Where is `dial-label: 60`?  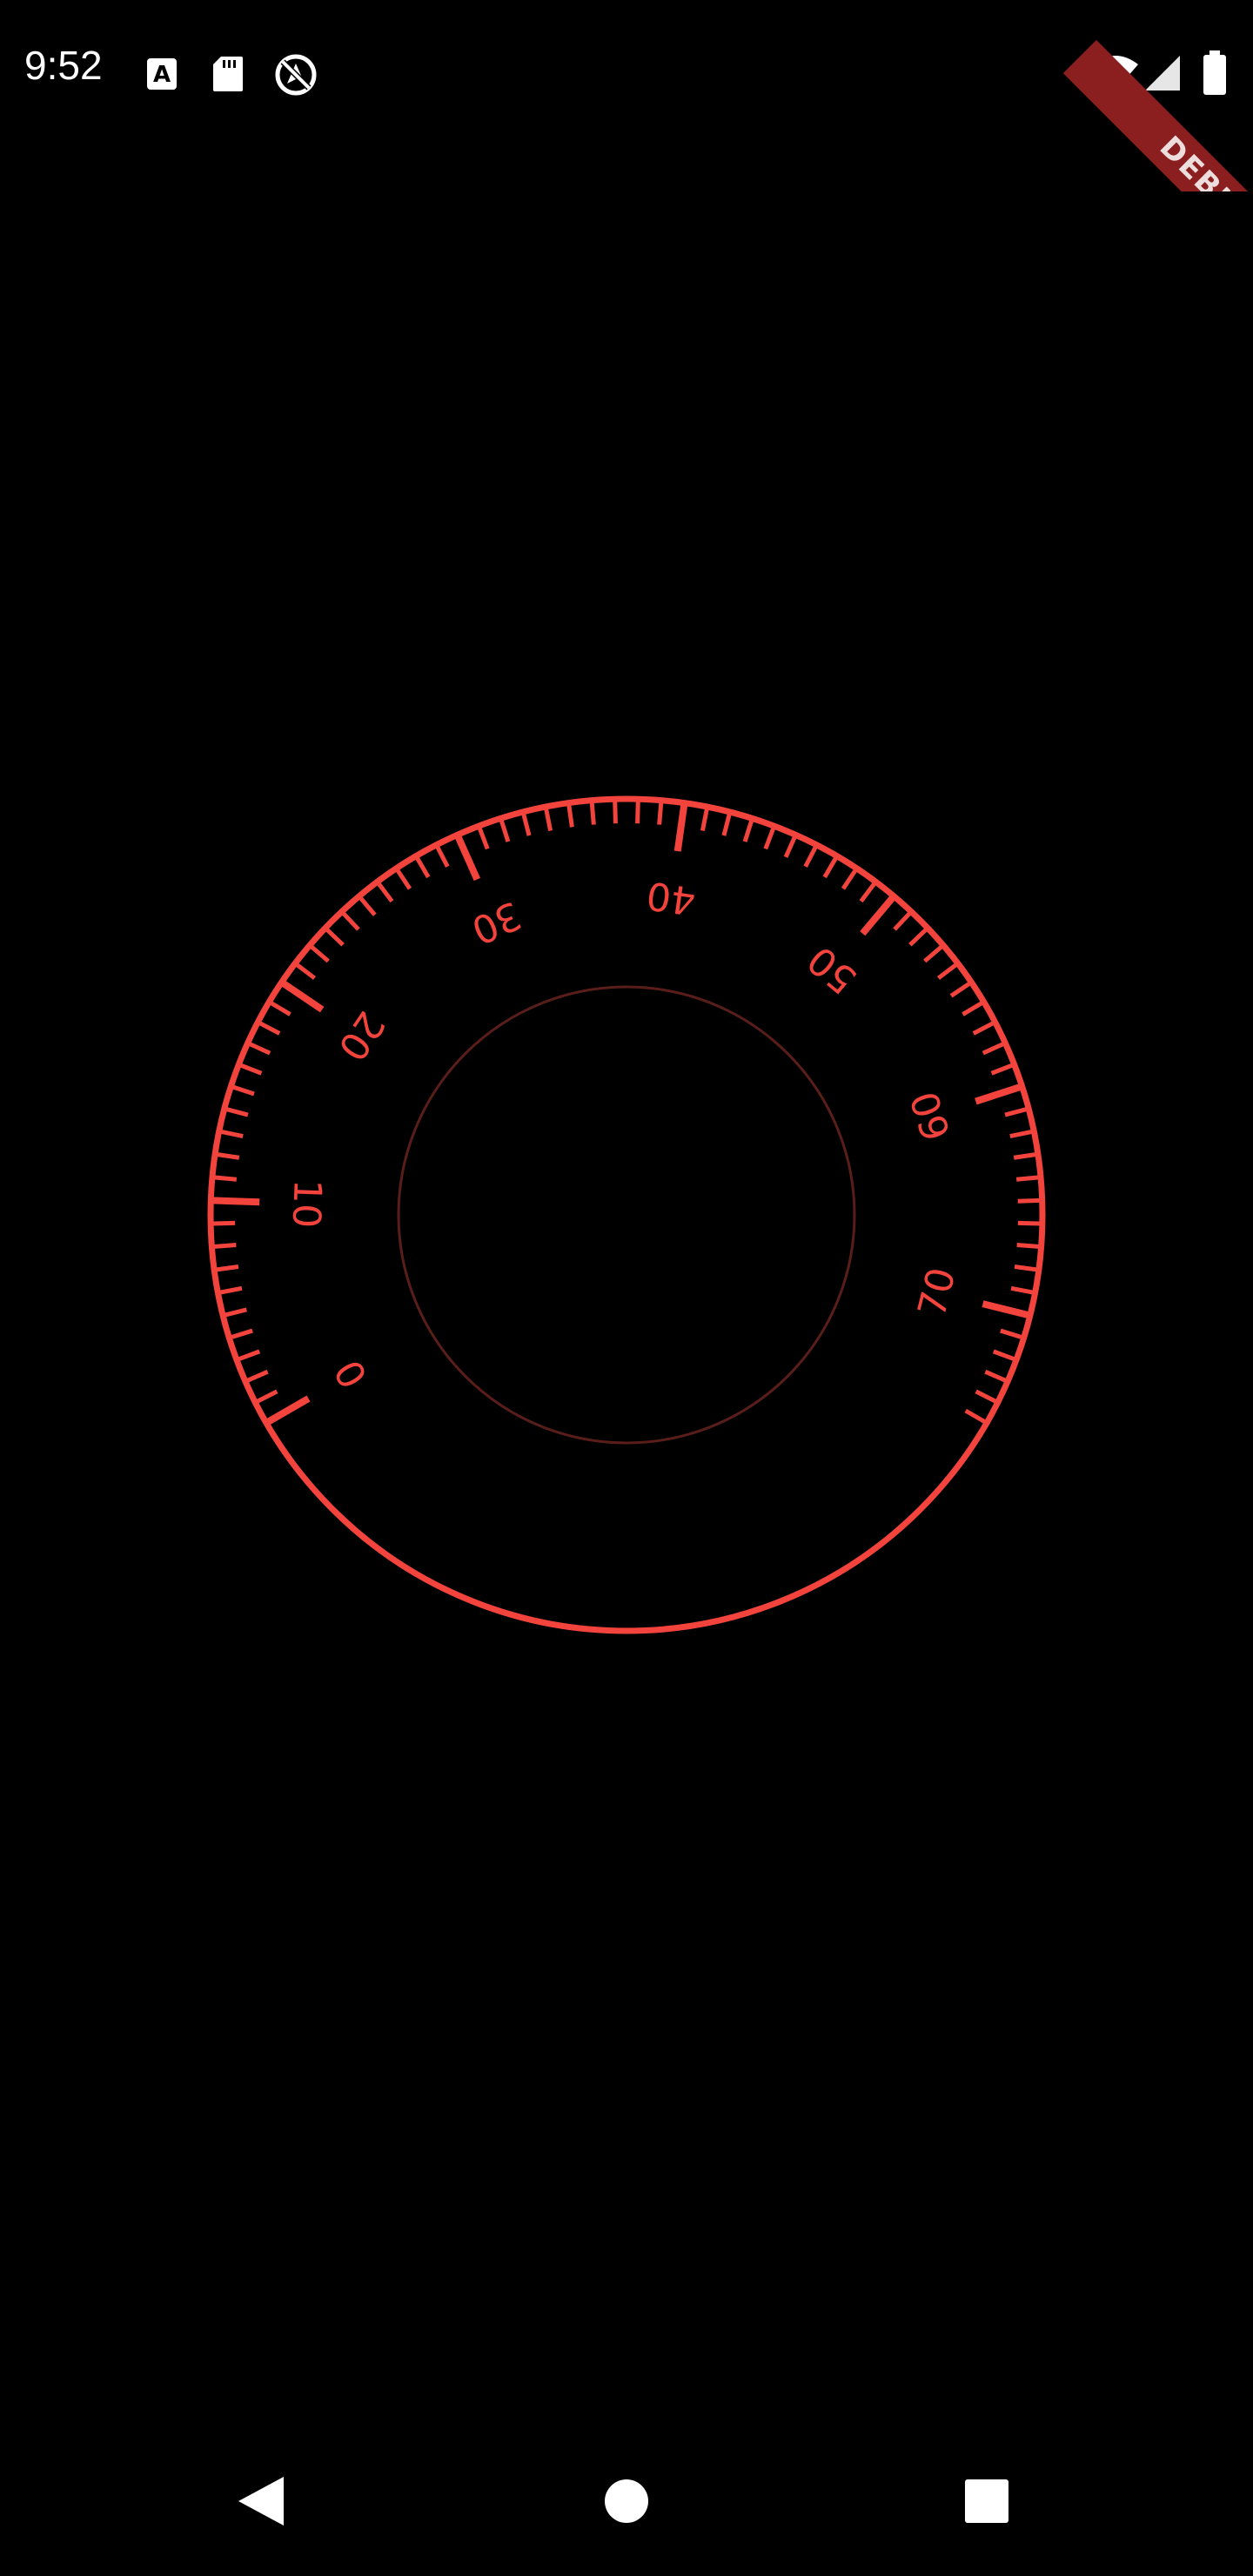 dial-label: 60 is located at coordinates (931, 1116).